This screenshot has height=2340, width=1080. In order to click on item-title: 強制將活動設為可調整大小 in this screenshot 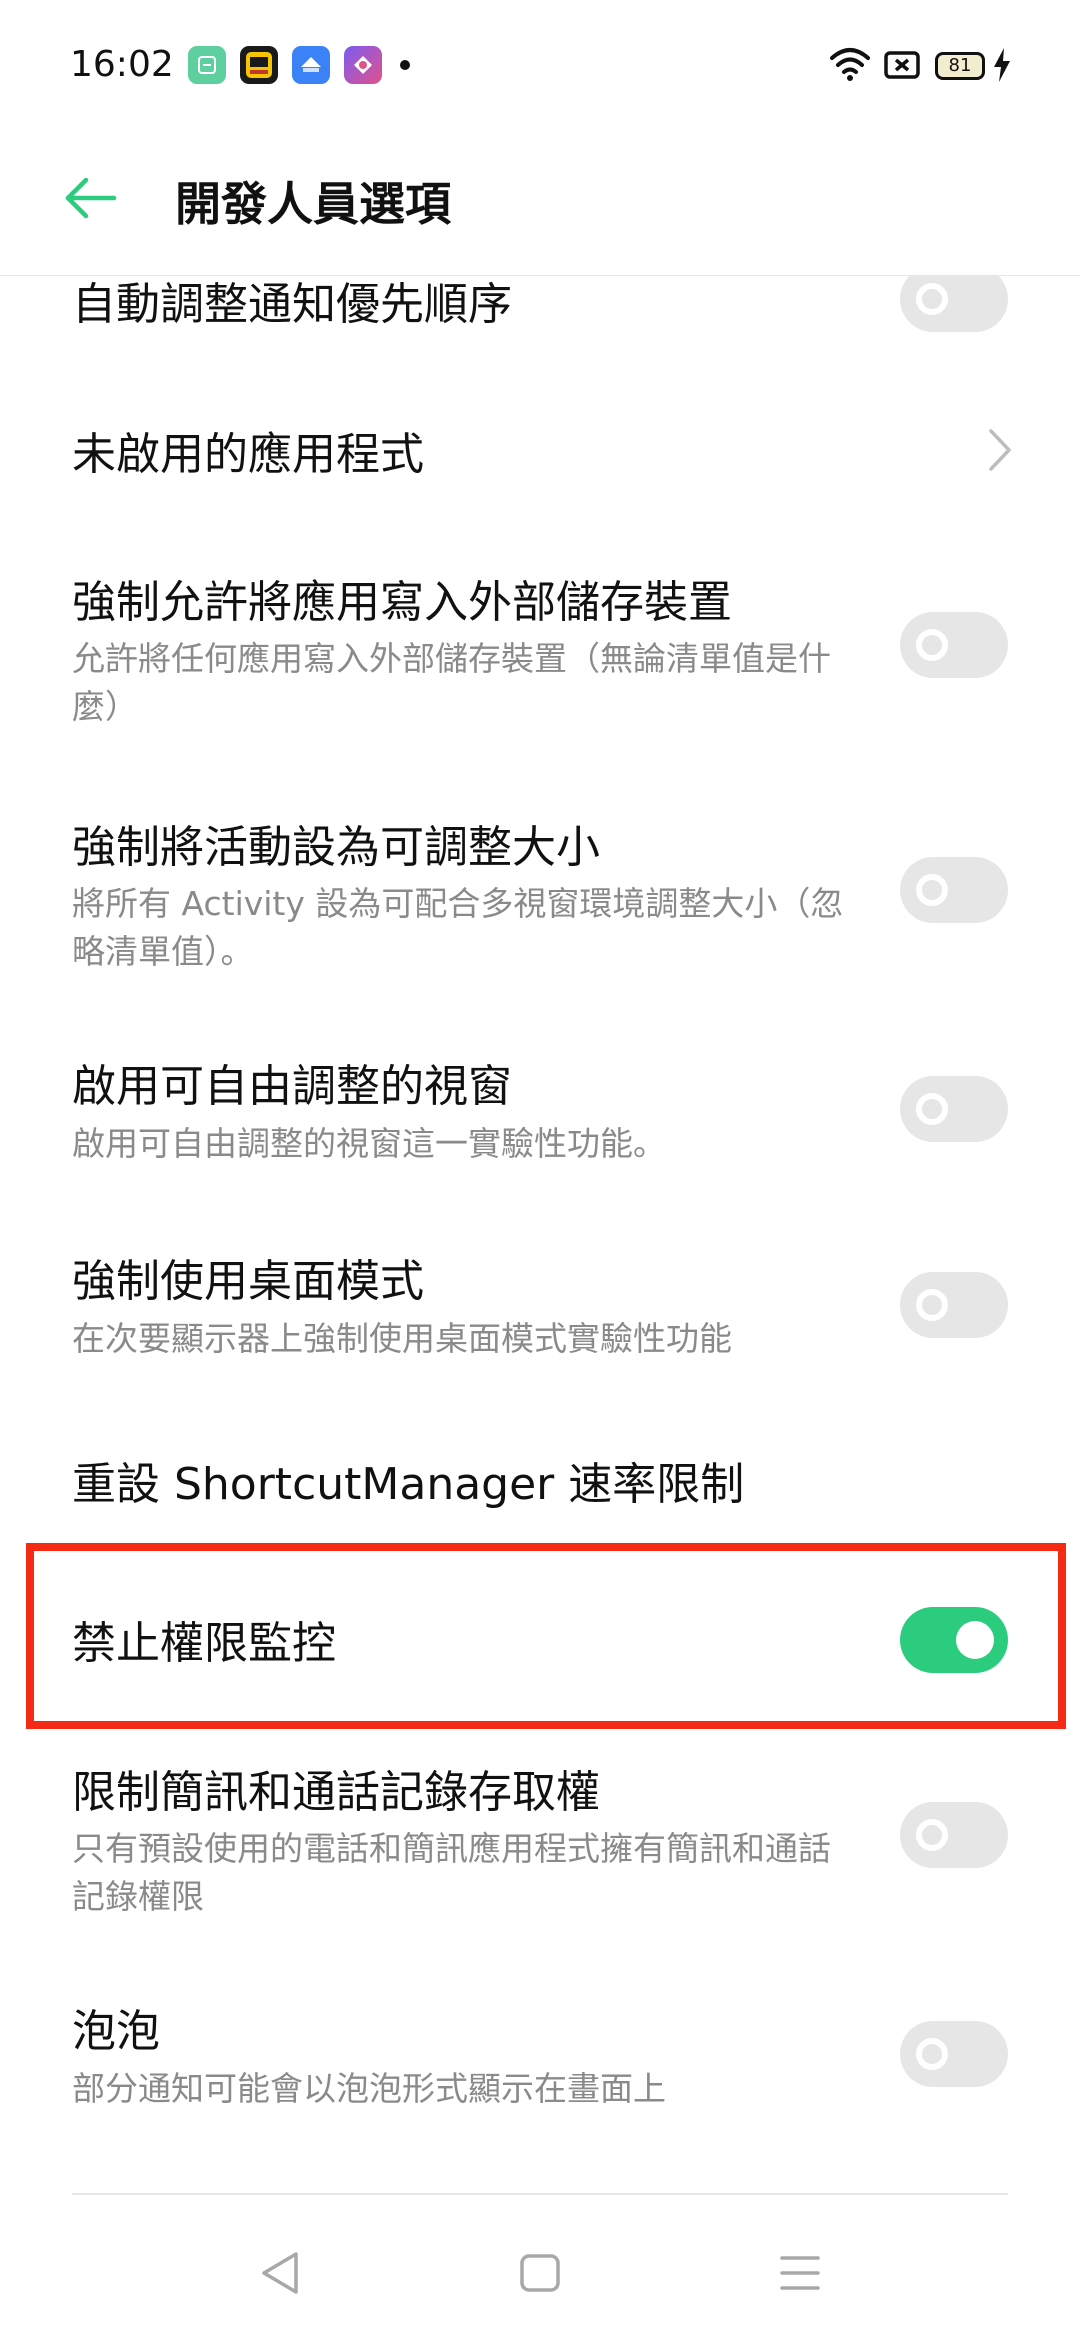, I will do `click(336, 847)`.